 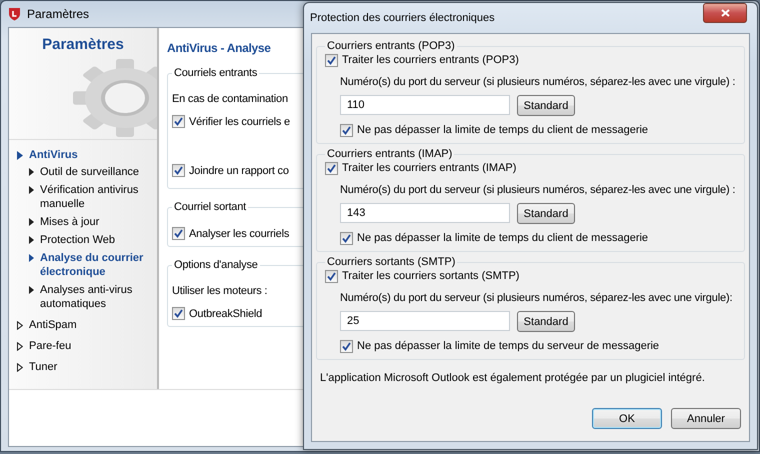 What do you see at coordinates (431, 276) in the screenshot?
I see `checkbox-label: Traiter les courriers sortants (SMTP)` at bounding box center [431, 276].